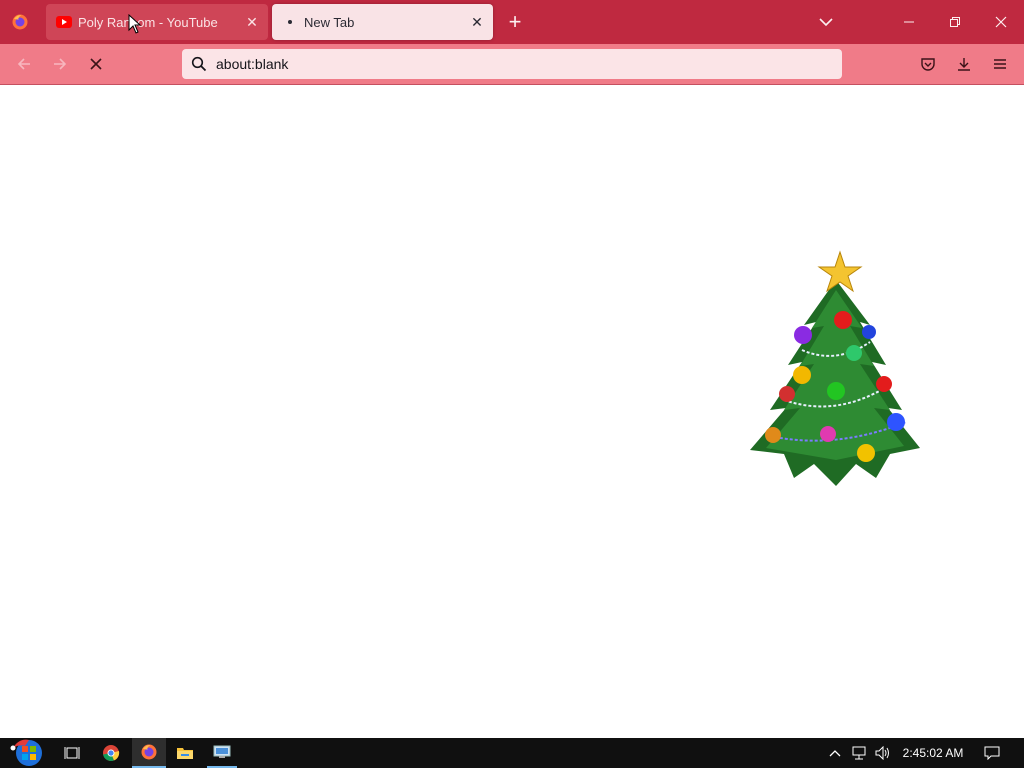 This screenshot has width=1024, height=768. Describe the element at coordinates (928, 64) in the screenshot. I see `pocket-icon` at that location.